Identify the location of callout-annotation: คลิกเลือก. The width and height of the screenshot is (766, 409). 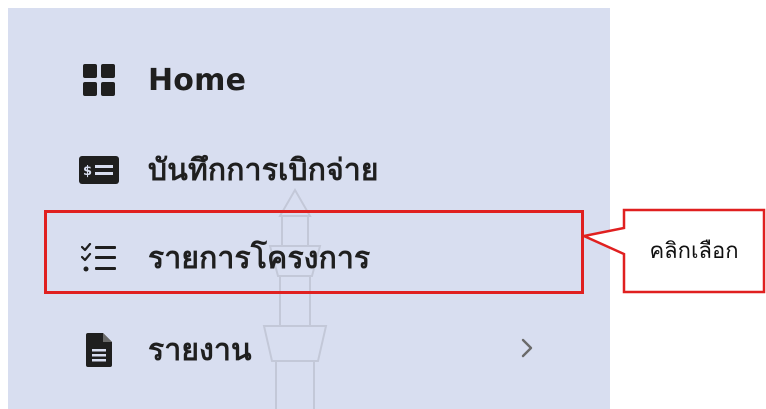
(674, 251).